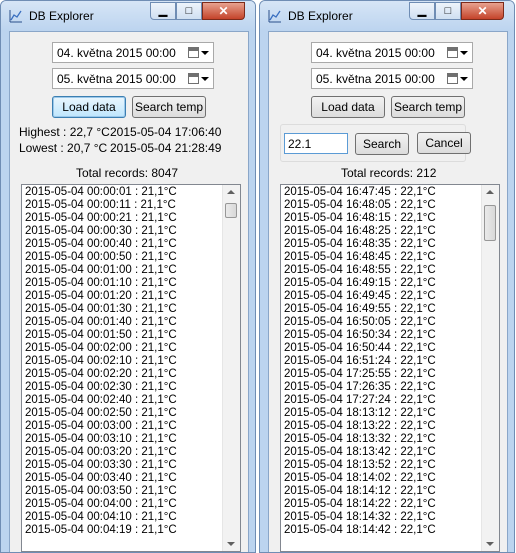  What do you see at coordinates (123, 465) in the screenshot?
I see `list-item: 2015-05-04 00:03:30 : 21,1°C` at bounding box center [123, 465].